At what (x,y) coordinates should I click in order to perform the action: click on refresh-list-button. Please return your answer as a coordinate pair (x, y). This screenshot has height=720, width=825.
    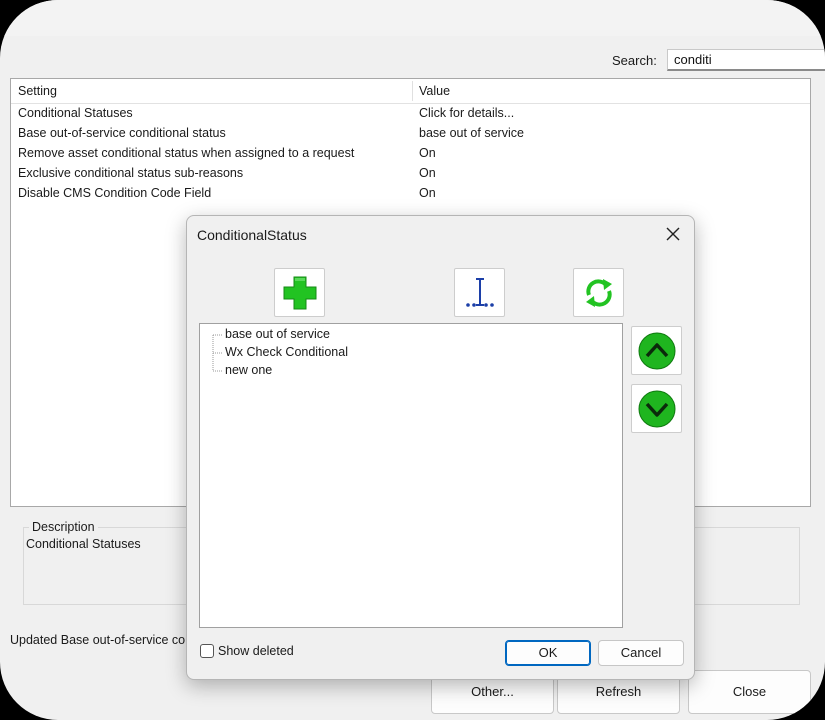
    Looking at the image, I should click on (598, 292).